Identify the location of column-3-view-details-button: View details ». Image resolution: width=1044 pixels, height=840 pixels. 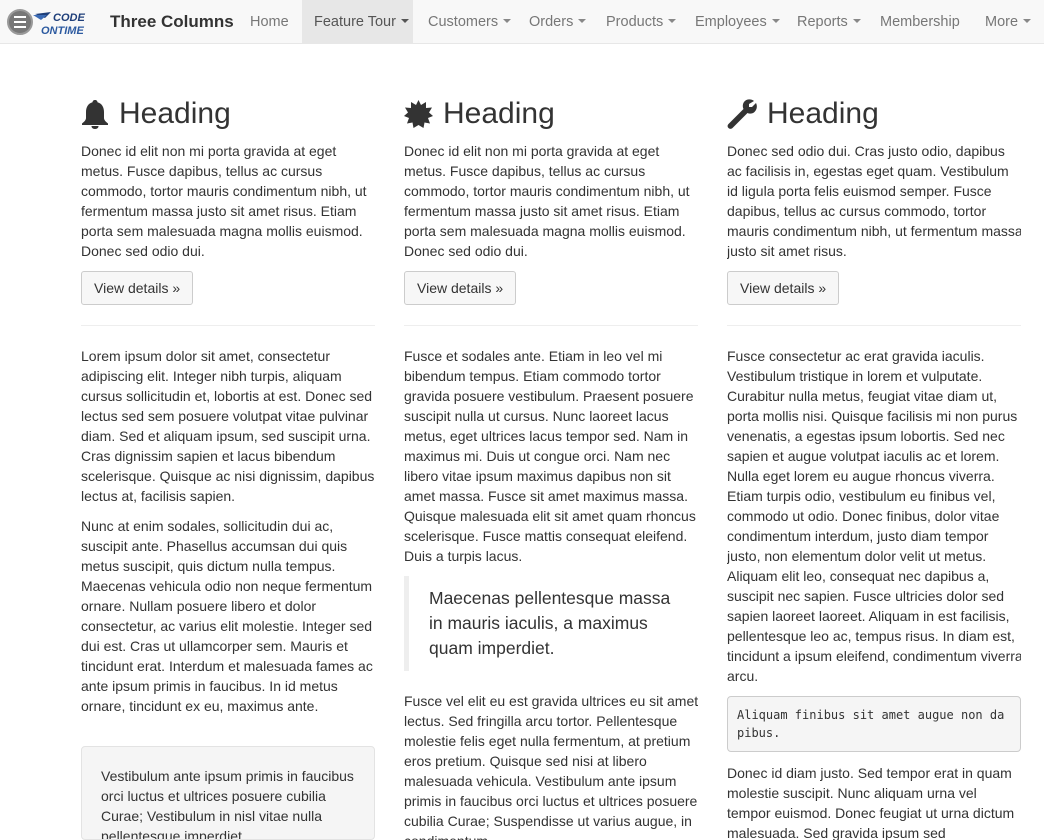
(783, 288).